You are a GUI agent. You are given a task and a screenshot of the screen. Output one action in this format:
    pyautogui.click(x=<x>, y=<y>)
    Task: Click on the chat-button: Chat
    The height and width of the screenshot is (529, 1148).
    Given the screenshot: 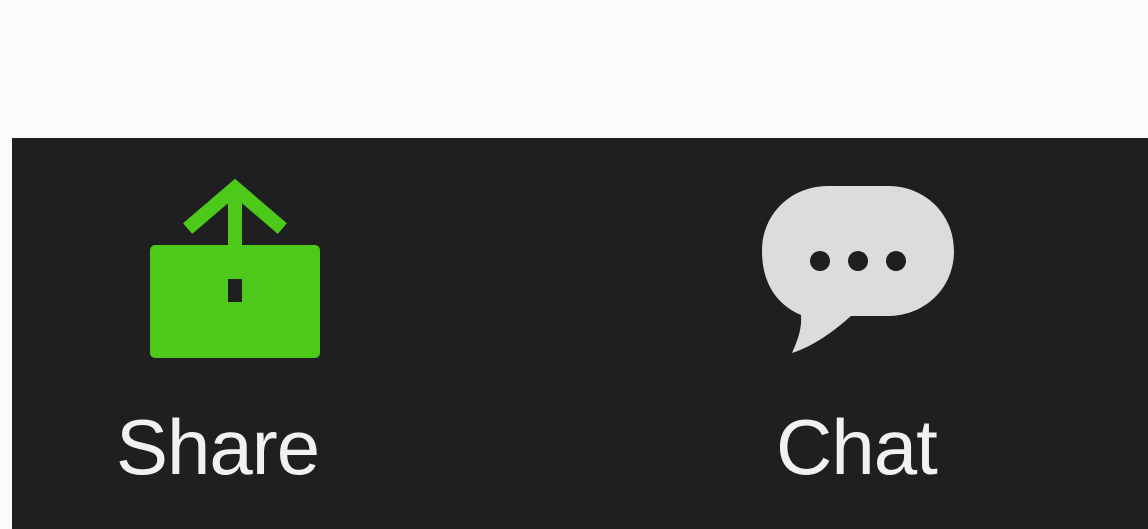 What is the action you would take?
    pyautogui.click(x=865, y=333)
    